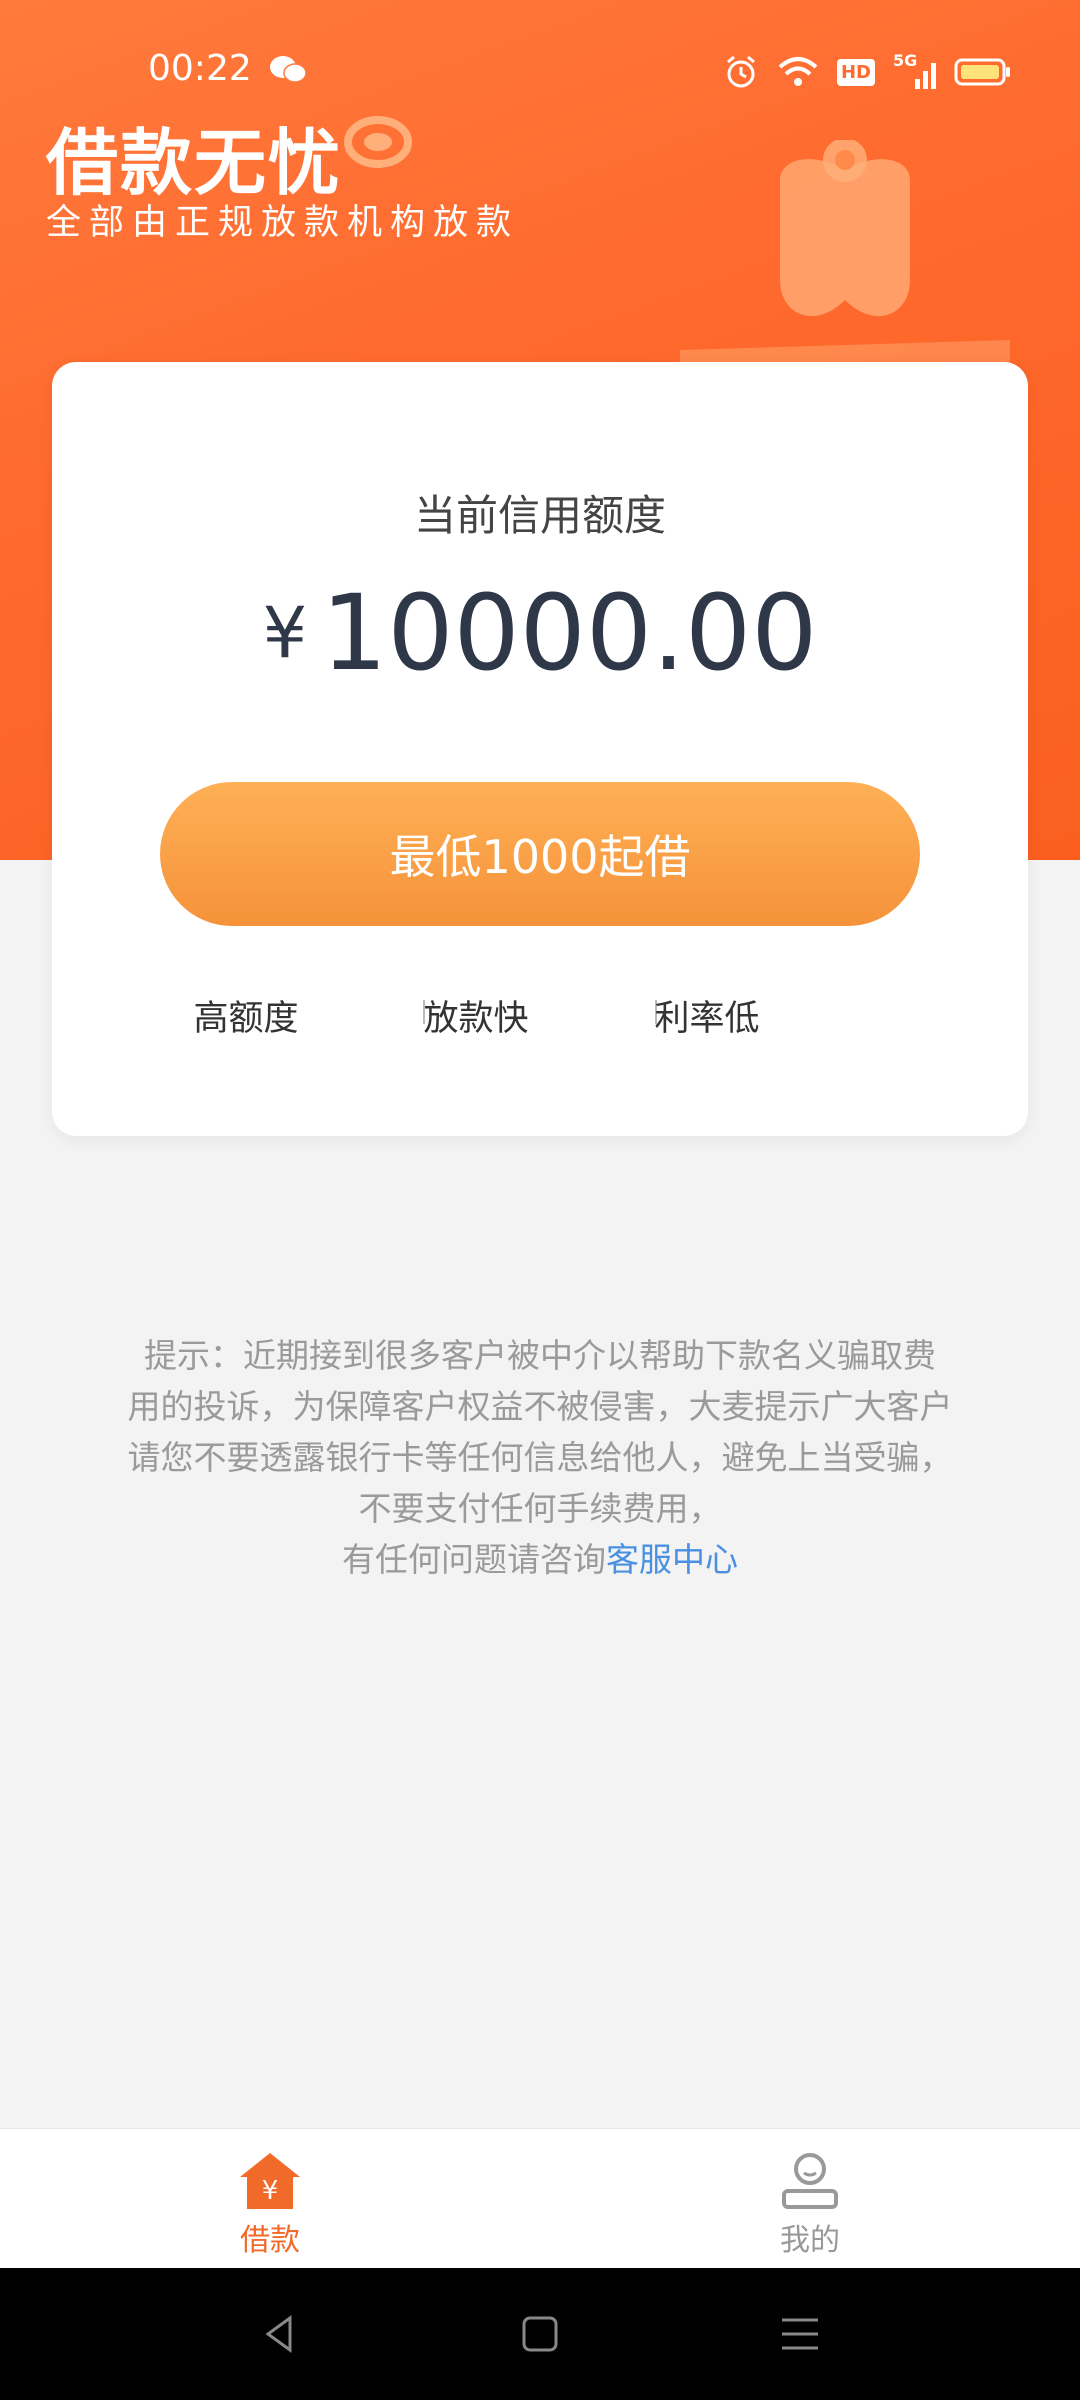 This screenshot has width=1080, height=2400. I want to click on credit-limit-amount: ¥10000.00, so click(540, 633).